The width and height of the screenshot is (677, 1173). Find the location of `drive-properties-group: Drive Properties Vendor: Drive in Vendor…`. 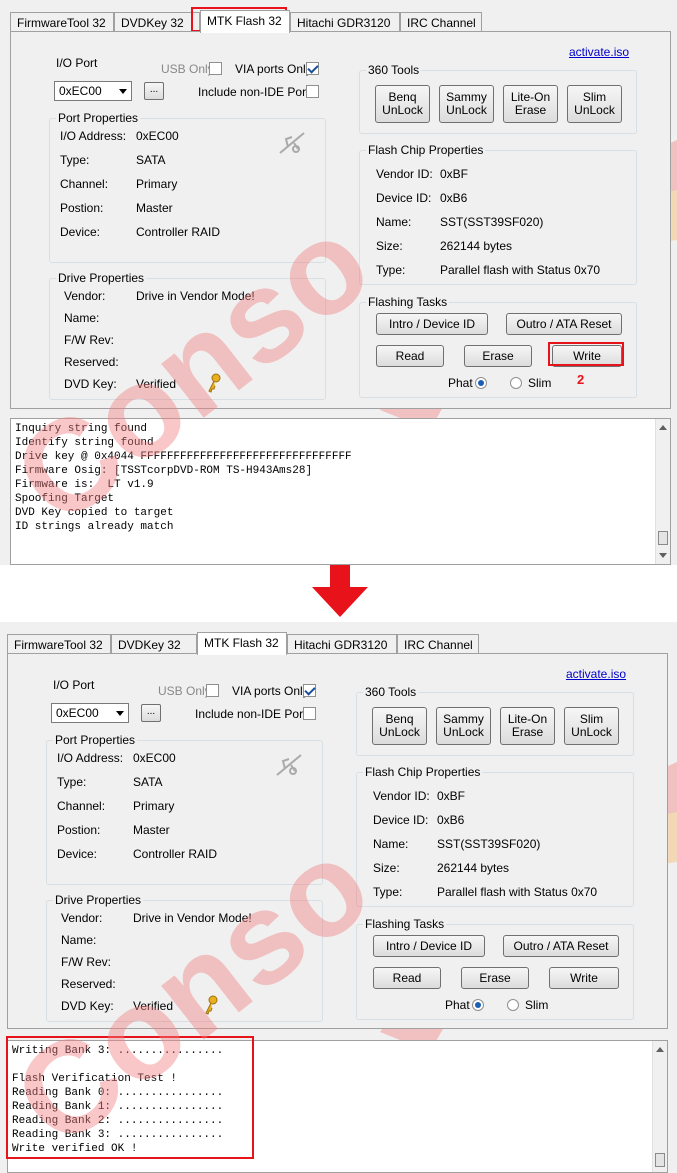

drive-properties-group: Drive Properties Vendor: Drive in Vendor… is located at coordinates (187, 335).